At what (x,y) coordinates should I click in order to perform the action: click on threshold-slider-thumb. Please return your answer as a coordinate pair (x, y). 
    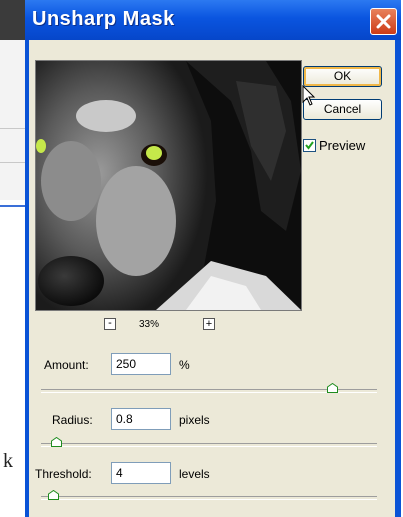
    Looking at the image, I should click on (53, 495).